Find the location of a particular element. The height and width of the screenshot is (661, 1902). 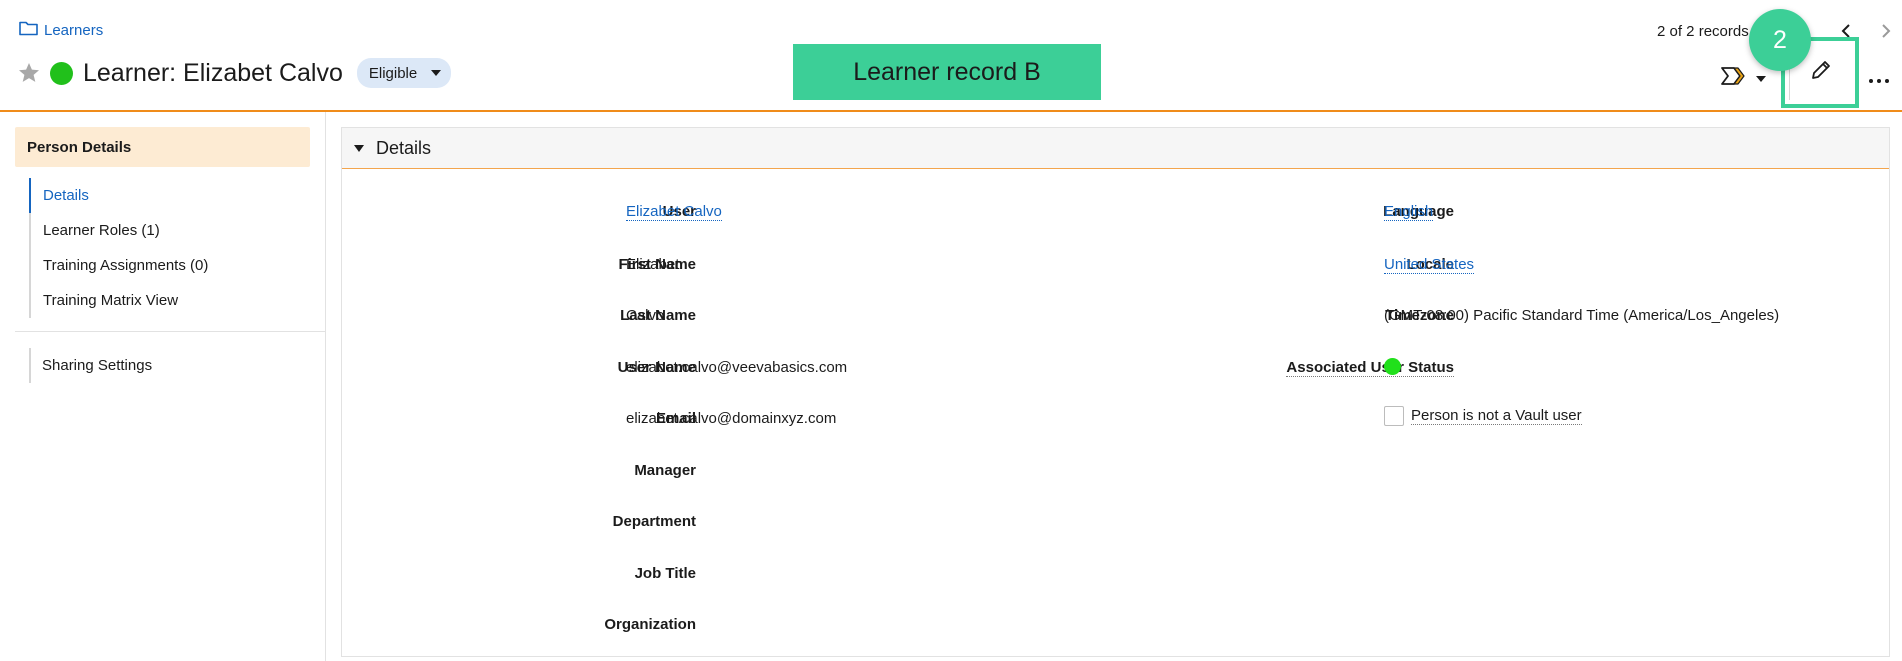

status-indicator-icon is located at coordinates (61, 73).